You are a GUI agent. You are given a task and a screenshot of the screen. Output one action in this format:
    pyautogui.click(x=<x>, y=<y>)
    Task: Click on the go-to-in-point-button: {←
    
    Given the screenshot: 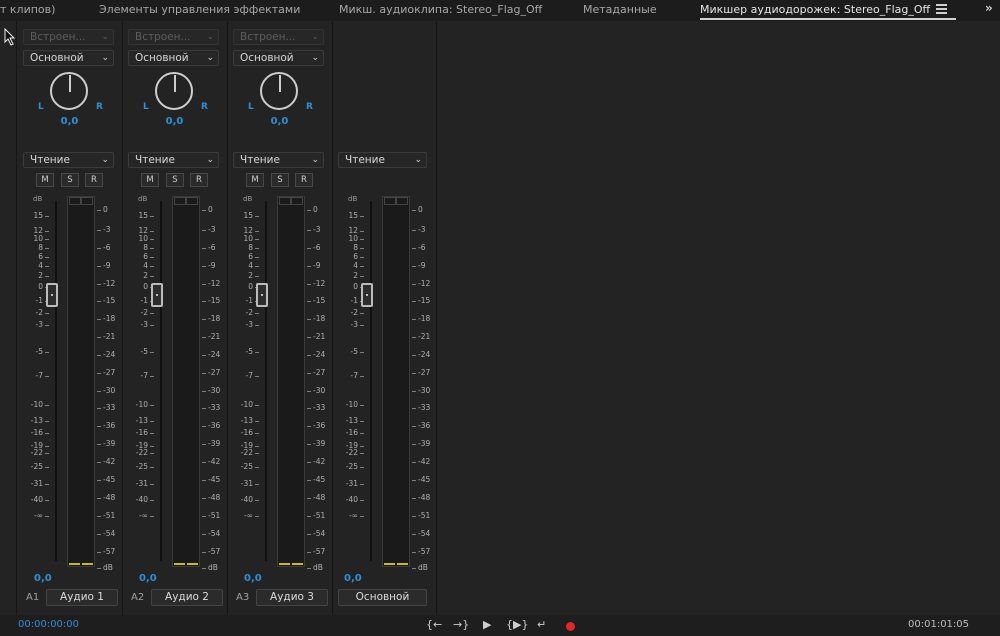 What is the action you would take?
    pyautogui.click(x=434, y=625)
    